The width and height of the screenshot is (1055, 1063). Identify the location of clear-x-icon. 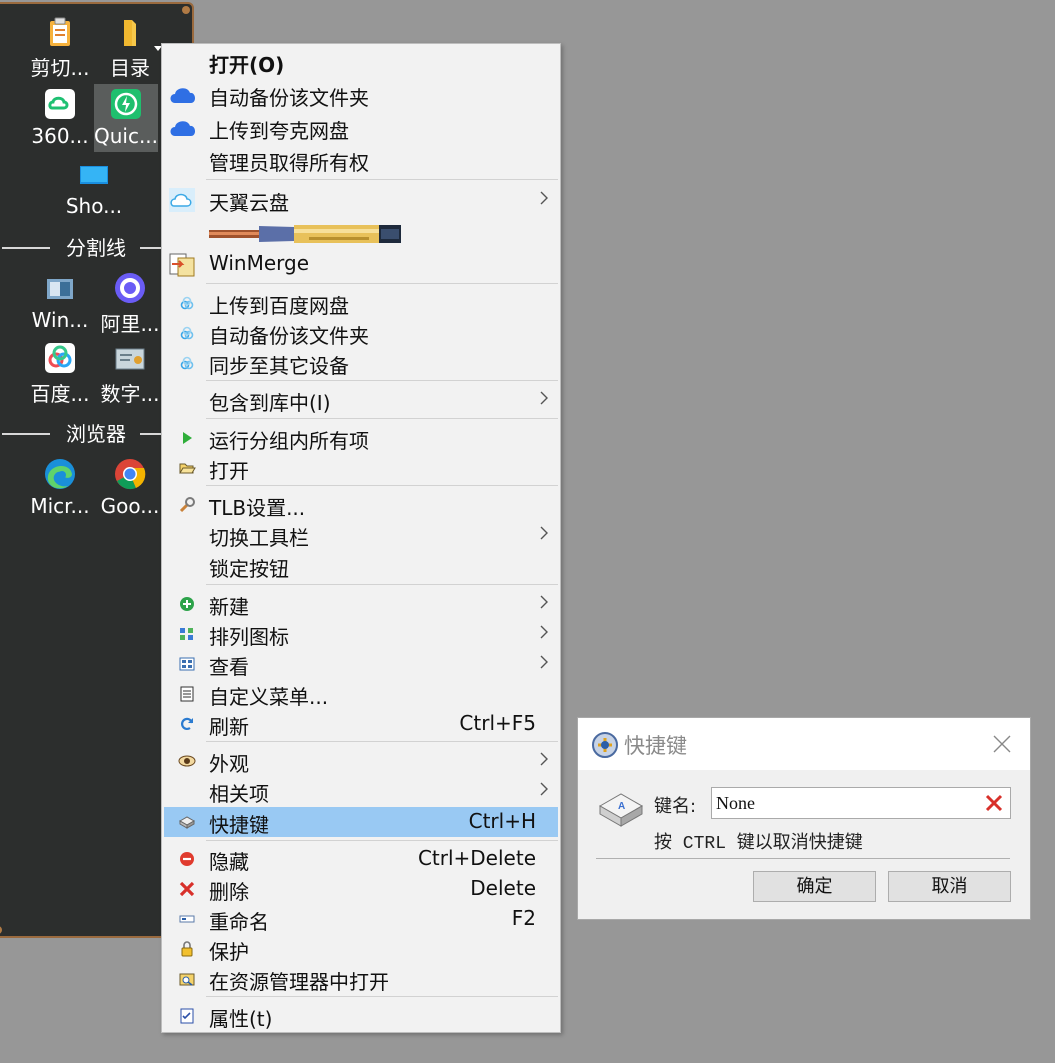
(994, 803).